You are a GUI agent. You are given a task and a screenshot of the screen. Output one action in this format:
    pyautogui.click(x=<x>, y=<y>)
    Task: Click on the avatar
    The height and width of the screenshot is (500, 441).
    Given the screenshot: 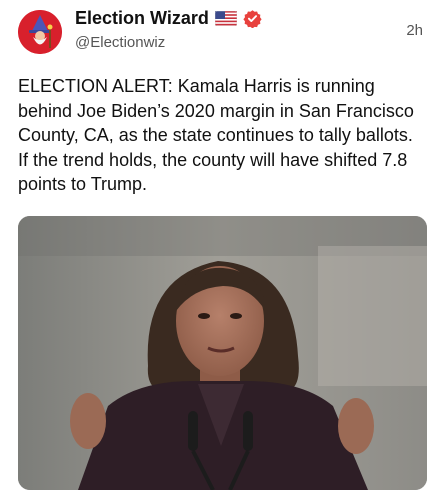 What is the action you would take?
    pyautogui.click(x=40, y=32)
    